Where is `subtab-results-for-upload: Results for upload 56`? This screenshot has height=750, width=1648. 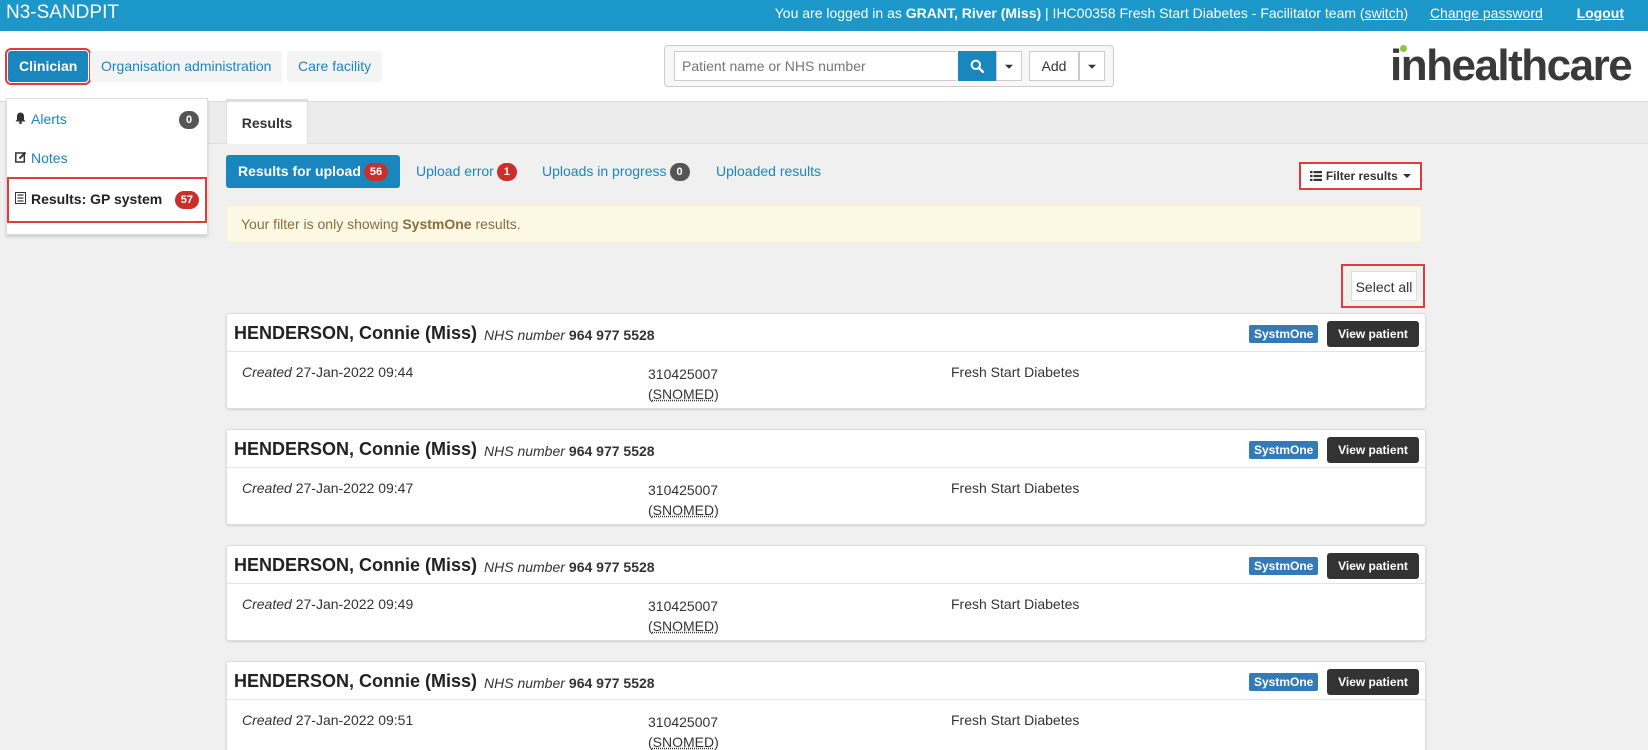 subtab-results-for-upload: Results for upload 56 is located at coordinates (313, 171).